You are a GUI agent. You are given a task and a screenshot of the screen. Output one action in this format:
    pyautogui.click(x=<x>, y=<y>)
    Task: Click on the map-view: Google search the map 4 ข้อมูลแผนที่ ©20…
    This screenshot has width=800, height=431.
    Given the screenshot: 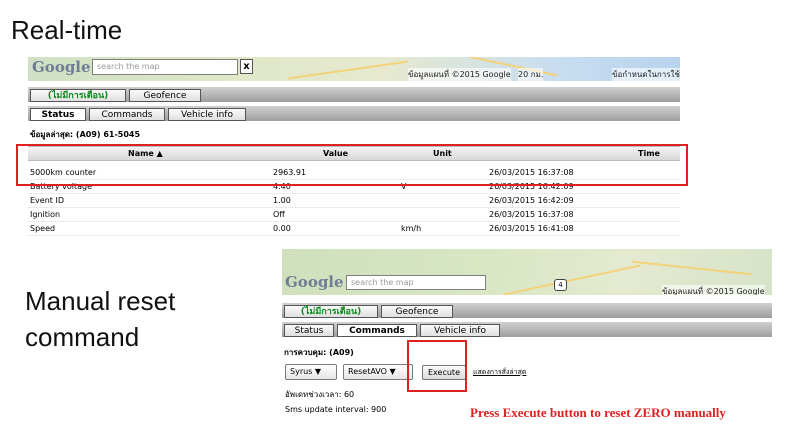 What is the action you would take?
    pyautogui.click(x=527, y=272)
    